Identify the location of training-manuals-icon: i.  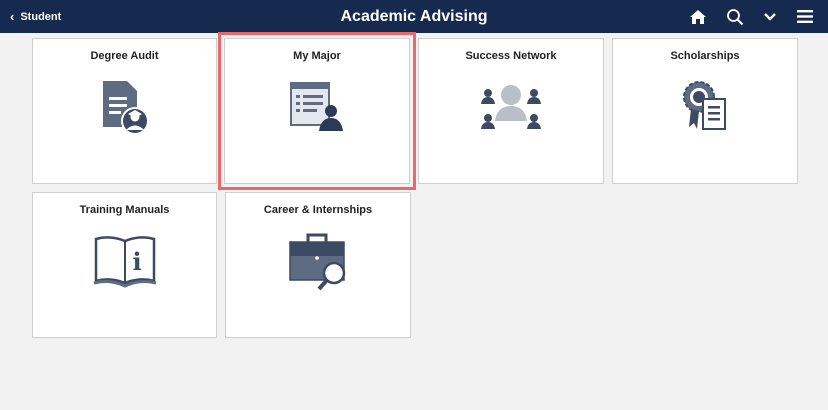
(125, 263).